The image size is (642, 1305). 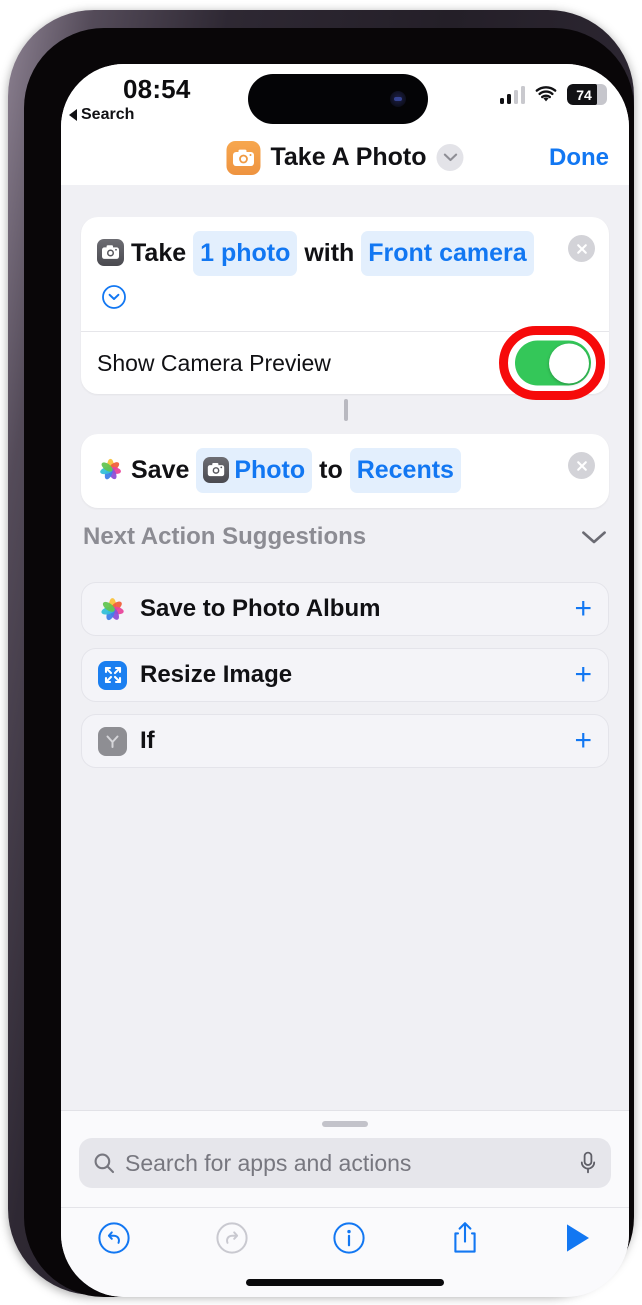 I want to click on suggestion-save-to-photo-album: Save to Photo Album +, so click(x=345, y=609).